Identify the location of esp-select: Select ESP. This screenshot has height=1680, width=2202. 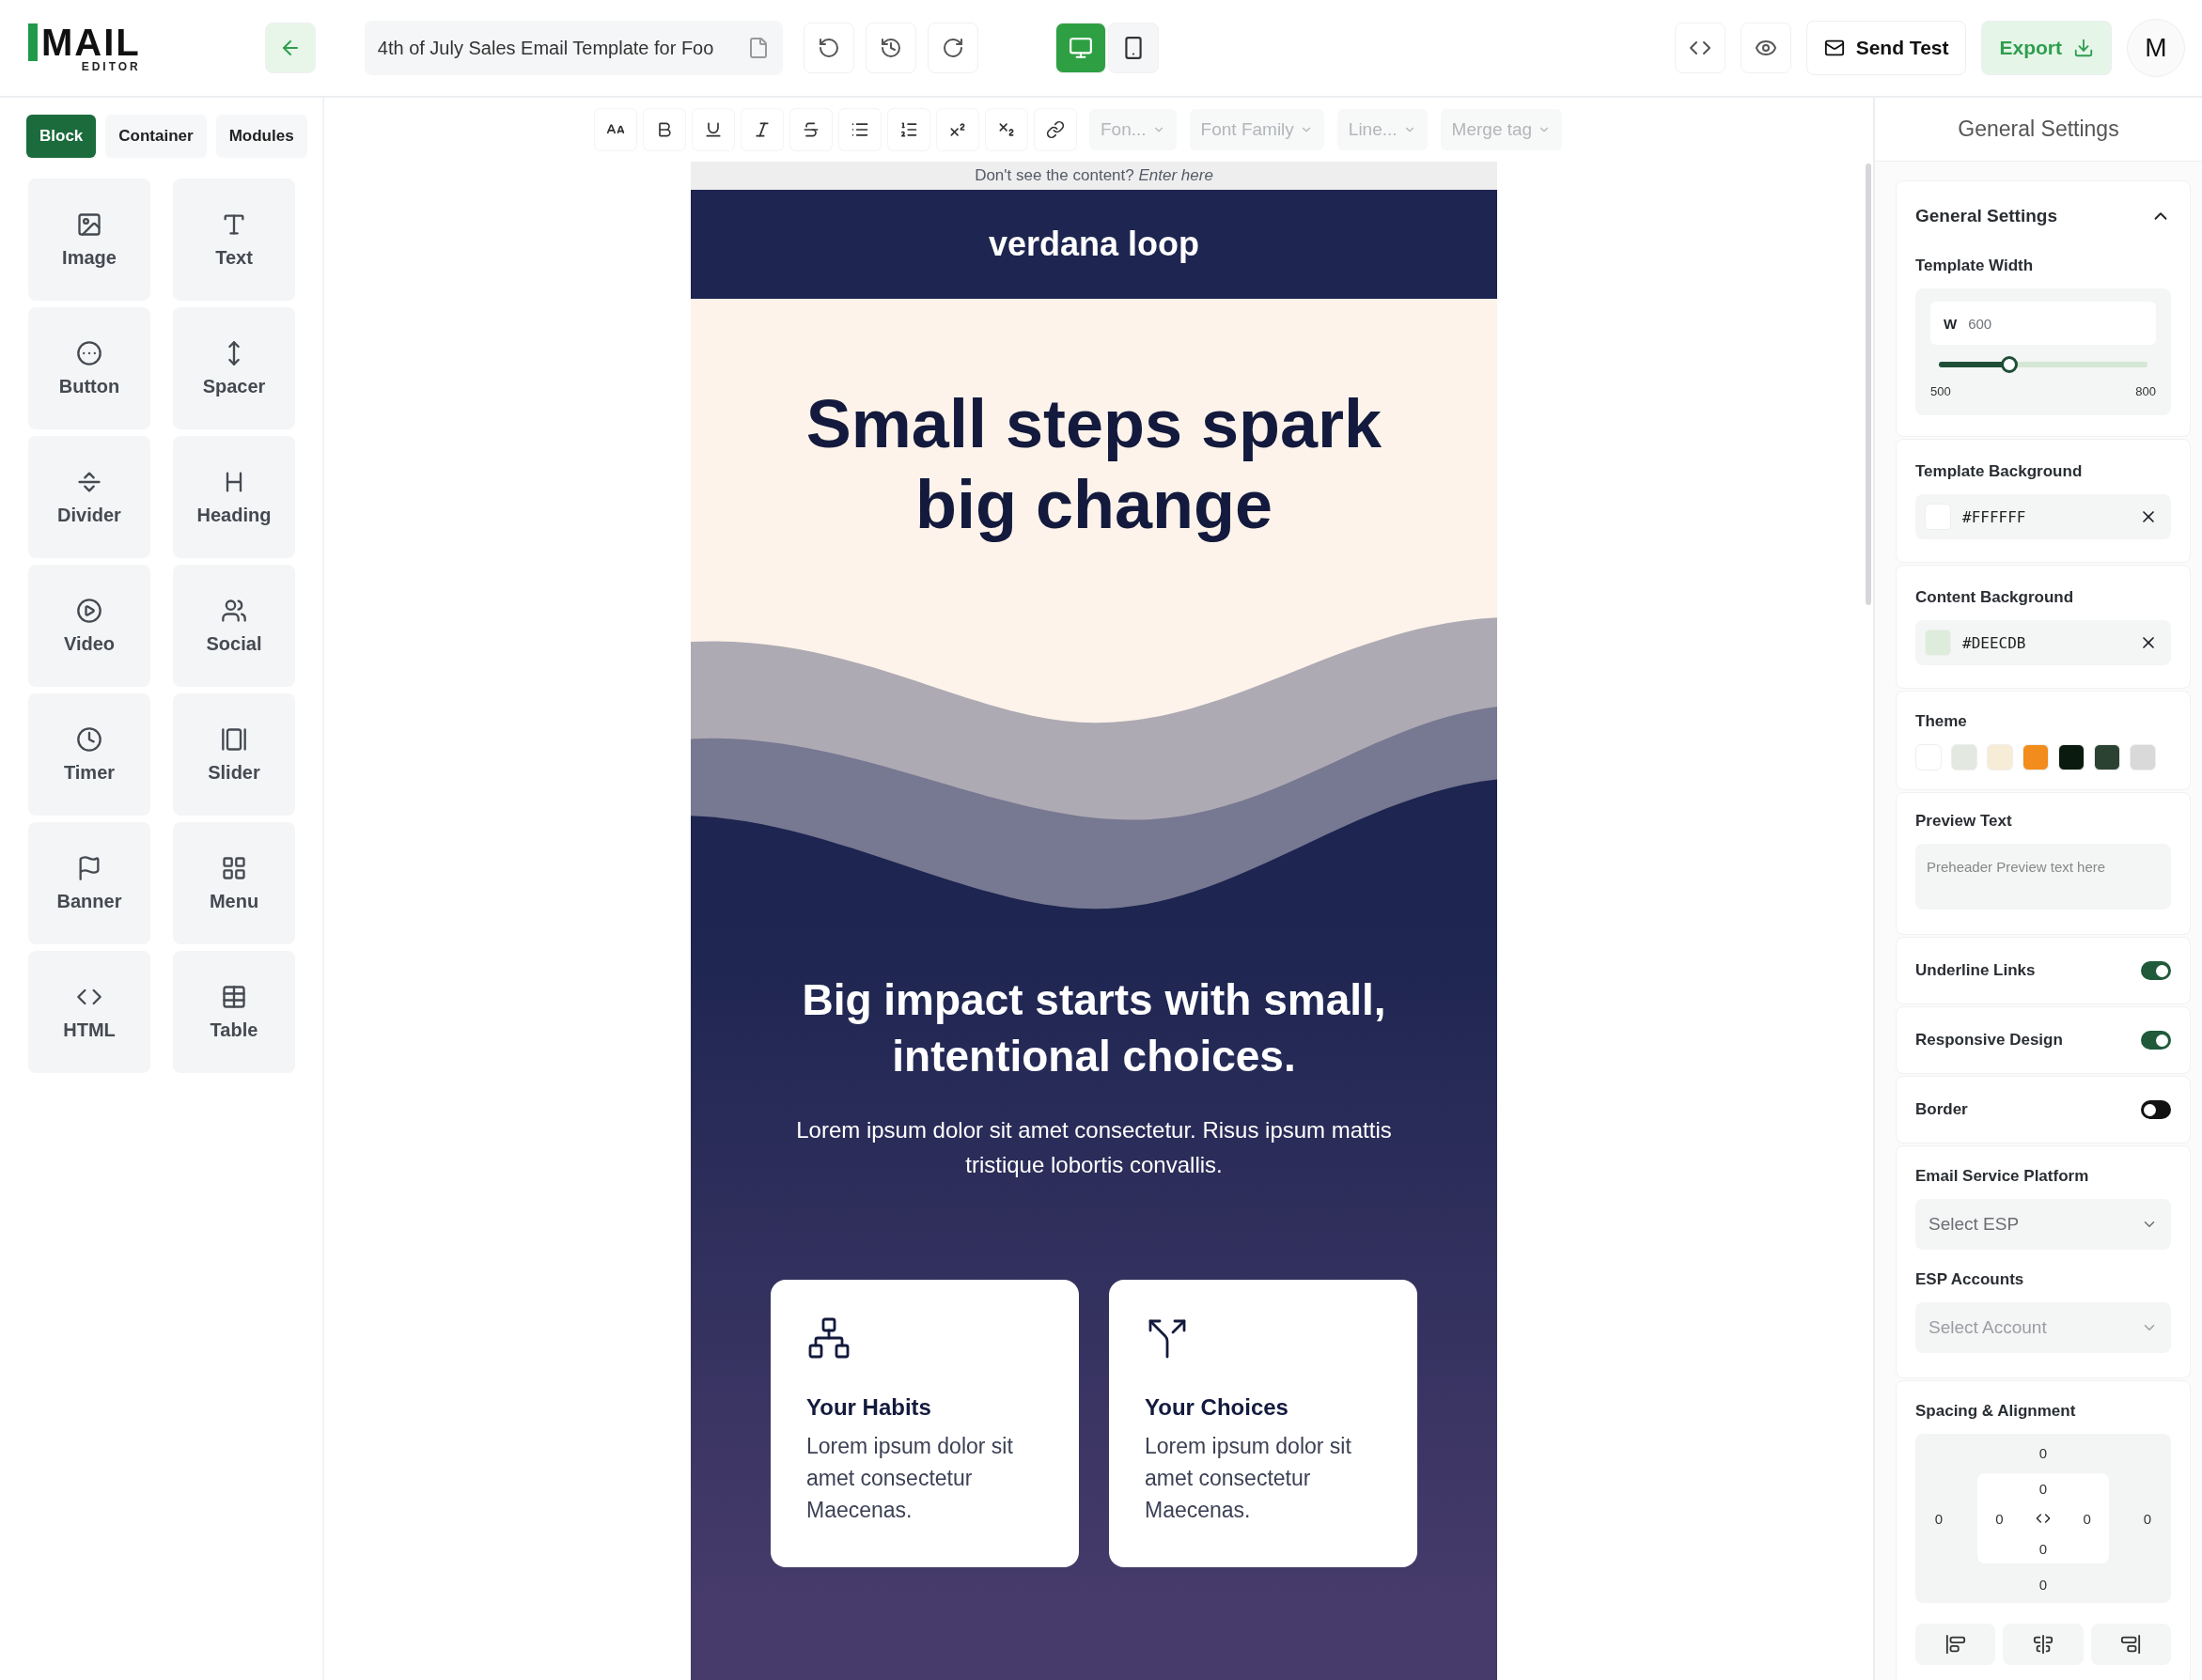
(2043, 1224).